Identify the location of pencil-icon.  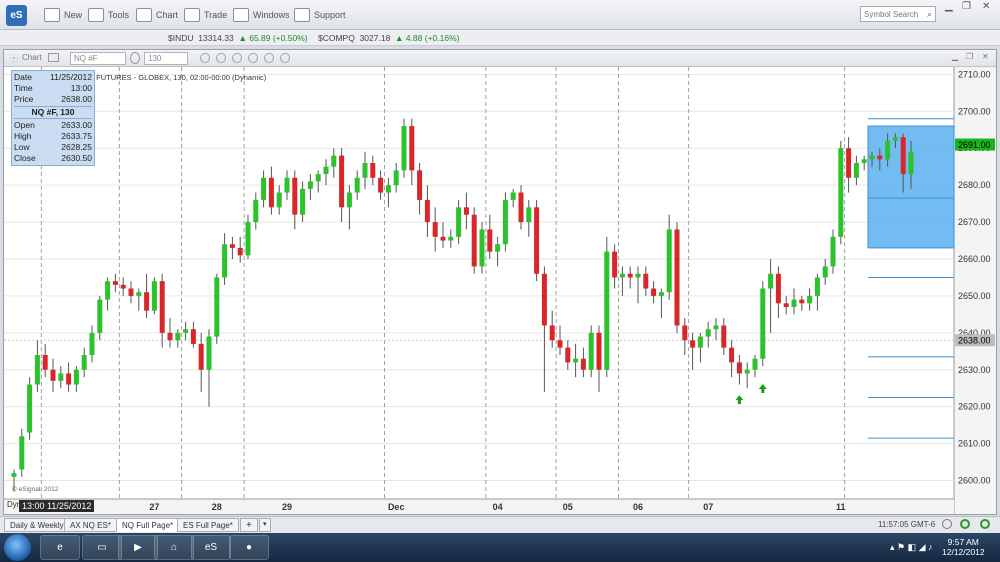
(205, 58).